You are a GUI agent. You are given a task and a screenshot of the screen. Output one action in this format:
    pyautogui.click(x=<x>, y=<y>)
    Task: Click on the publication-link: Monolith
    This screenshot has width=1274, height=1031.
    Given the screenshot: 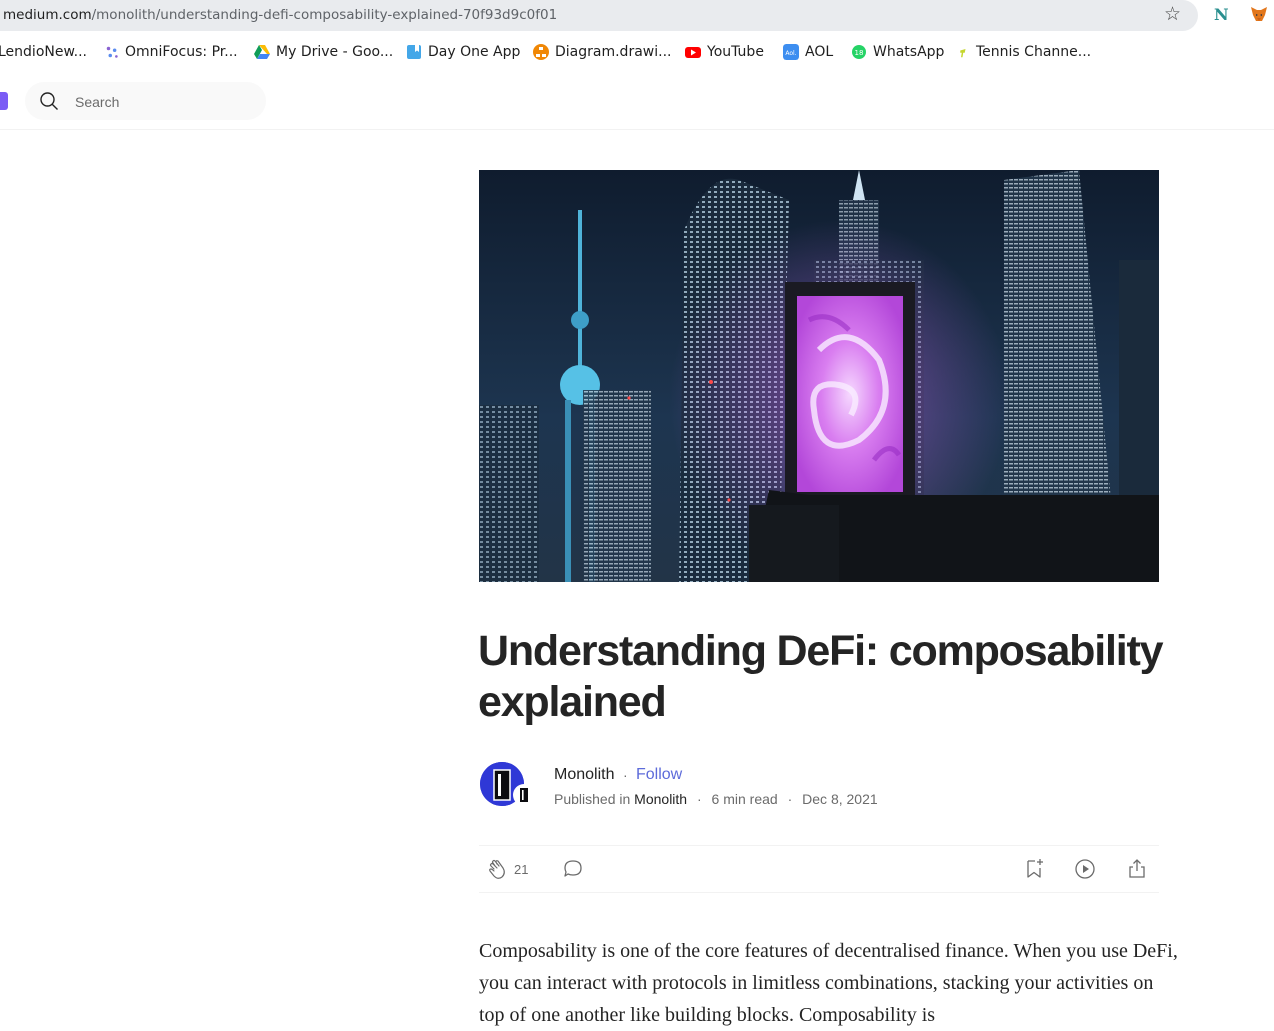 What is the action you would take?
    pyautogui.click(x=660, y=799)
    